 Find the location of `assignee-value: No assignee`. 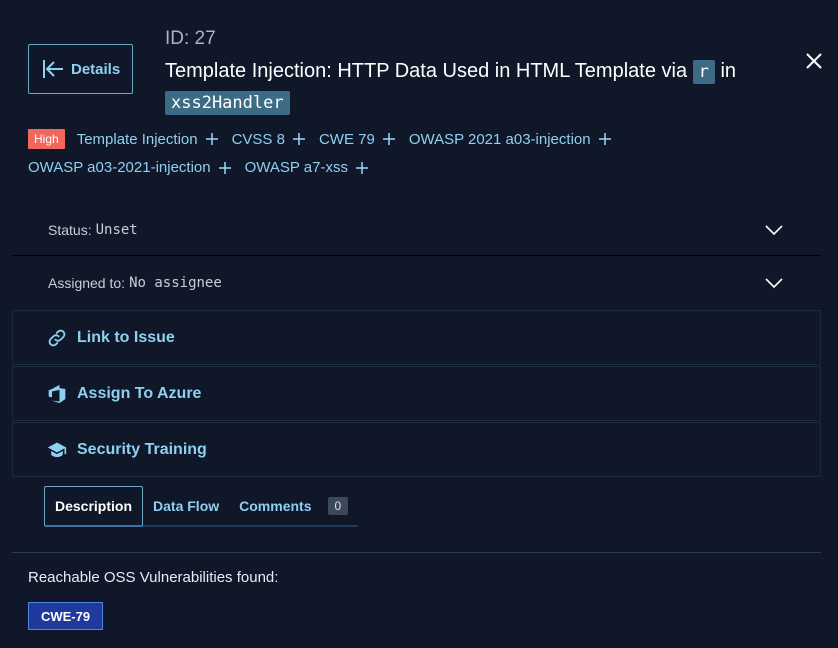

assignee-value: No assignee is located at coordinates (175, 283).